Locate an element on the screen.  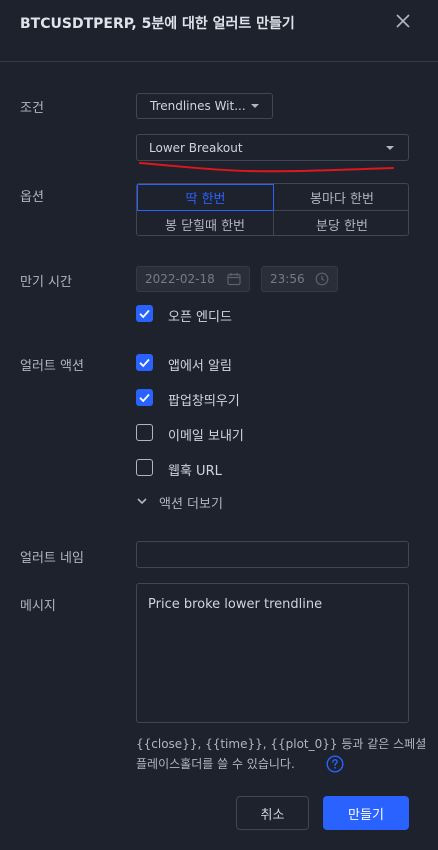
close-icon is located at coordinates (403, 21).